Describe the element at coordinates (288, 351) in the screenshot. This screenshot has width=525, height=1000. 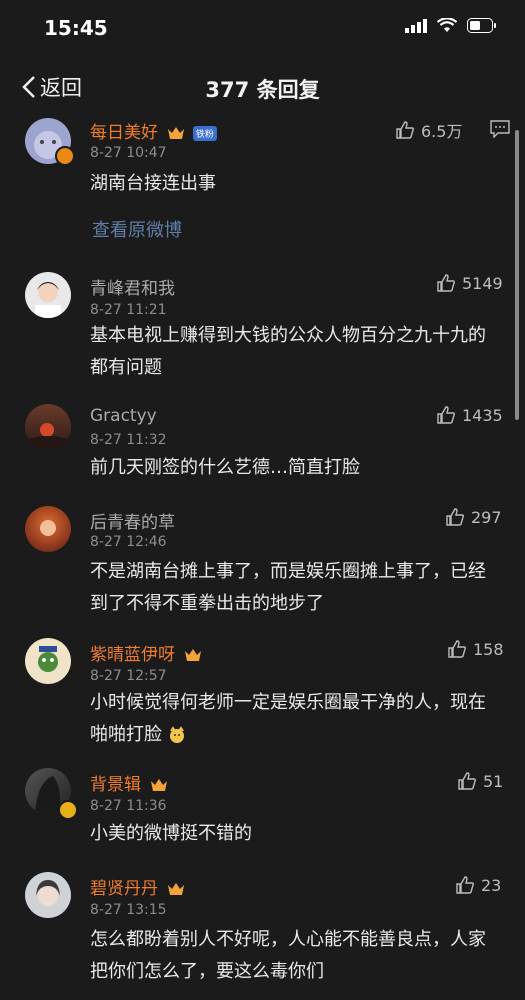
I see `comment-text: 基本电视上赚得到大钱的公众人物百分之九十九的都有问题` at that location.